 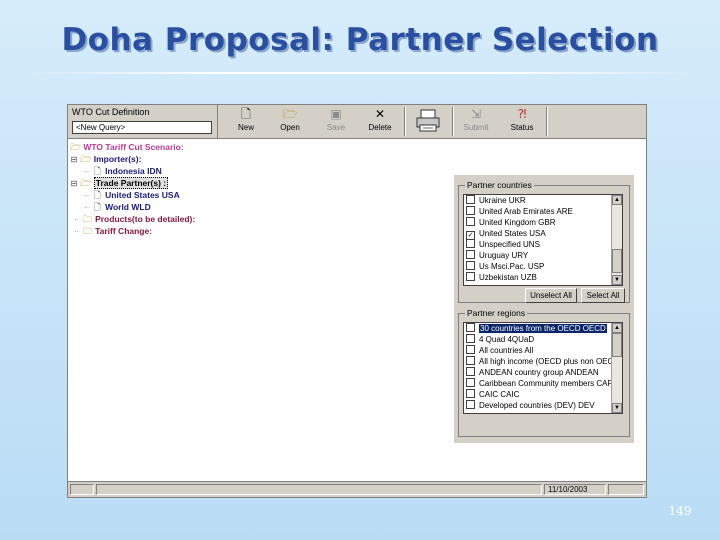 What do you see at coordinates (476, 121) in the screenshot?
I see `submit-button: ⇲ Submit` at bounding box center [476, 121].